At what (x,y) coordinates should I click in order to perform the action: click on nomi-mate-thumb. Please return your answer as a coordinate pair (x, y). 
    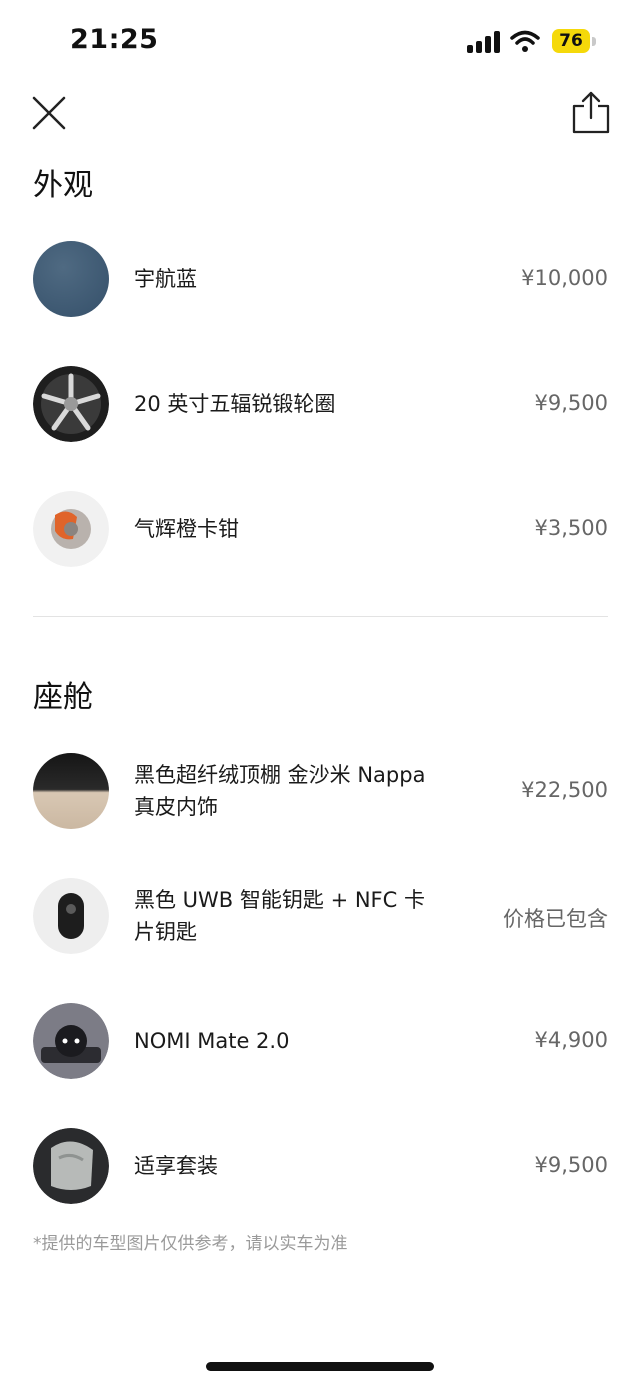
    Looking at the image, I should click on (71, 1041).